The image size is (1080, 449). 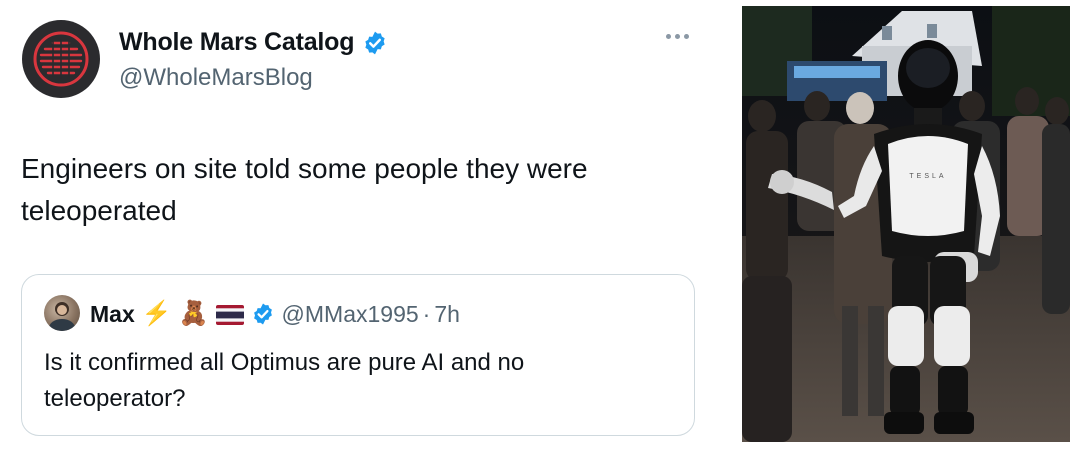 I want to click on quoted-avatar-photo, so click(x=62, y=316).